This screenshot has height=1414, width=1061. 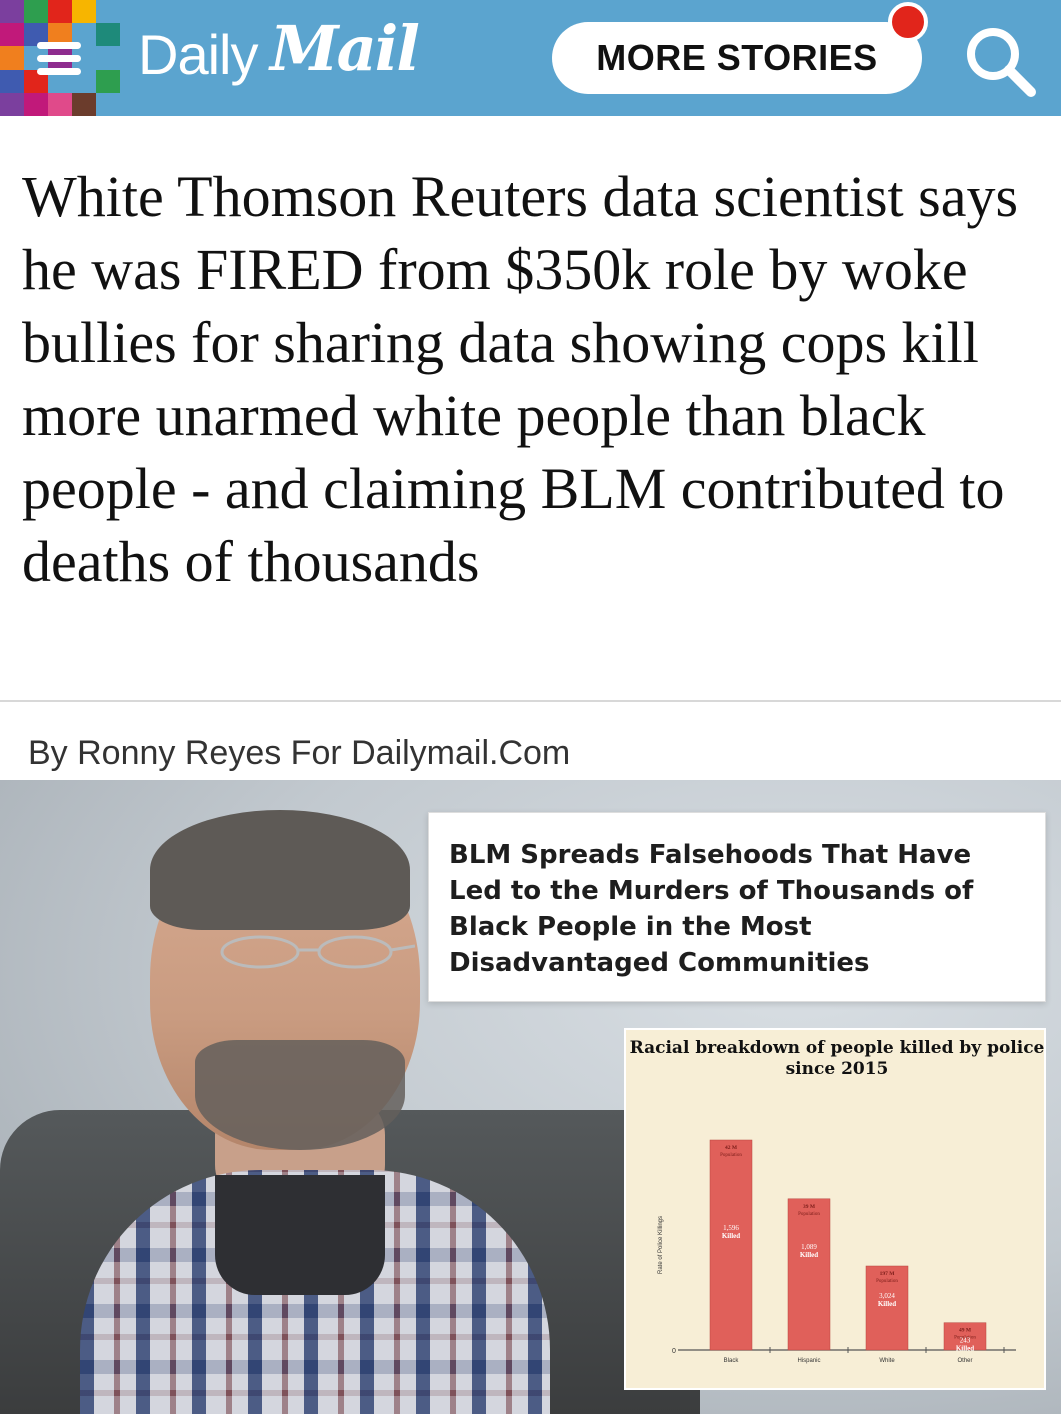 I want to click on population-label: 39 M, so click(x=809, y=1207).